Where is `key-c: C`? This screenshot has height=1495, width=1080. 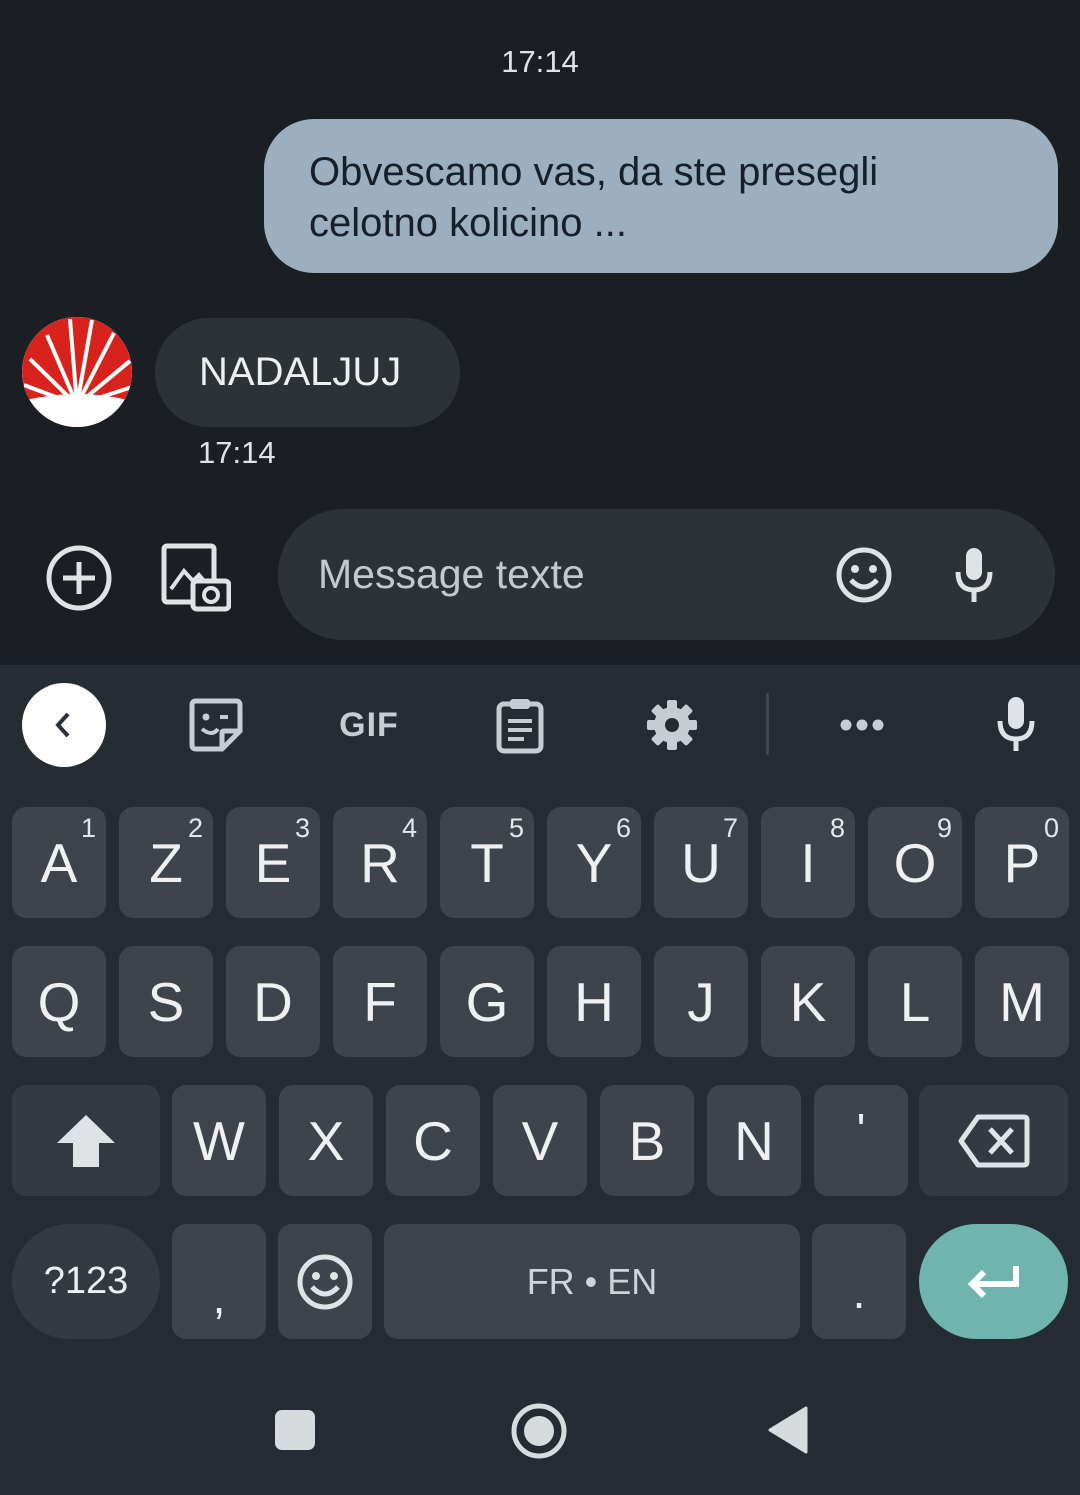 key-c: C is located at coordinates (433, 1140).